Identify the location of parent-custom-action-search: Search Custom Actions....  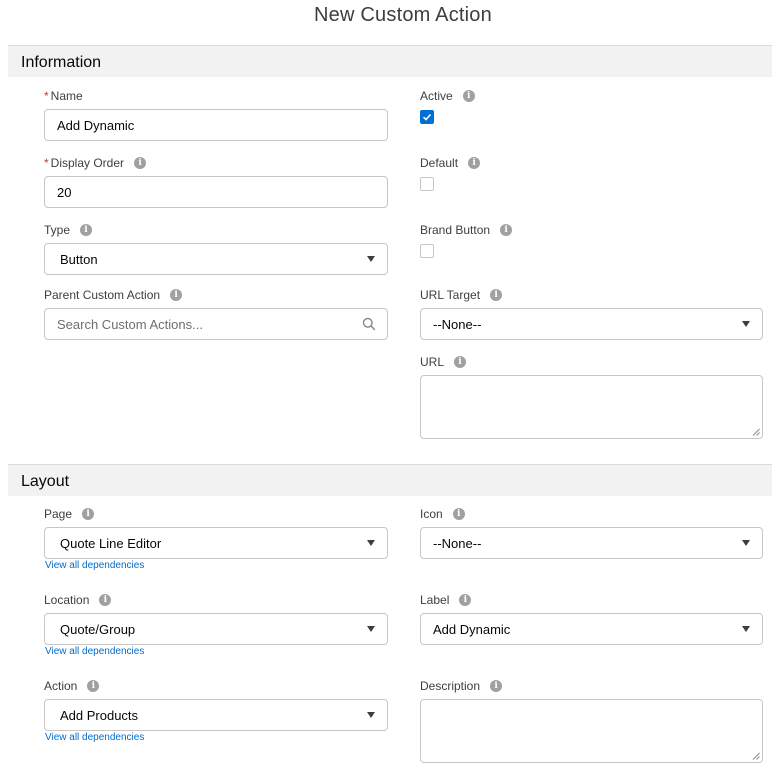
(216, 324).